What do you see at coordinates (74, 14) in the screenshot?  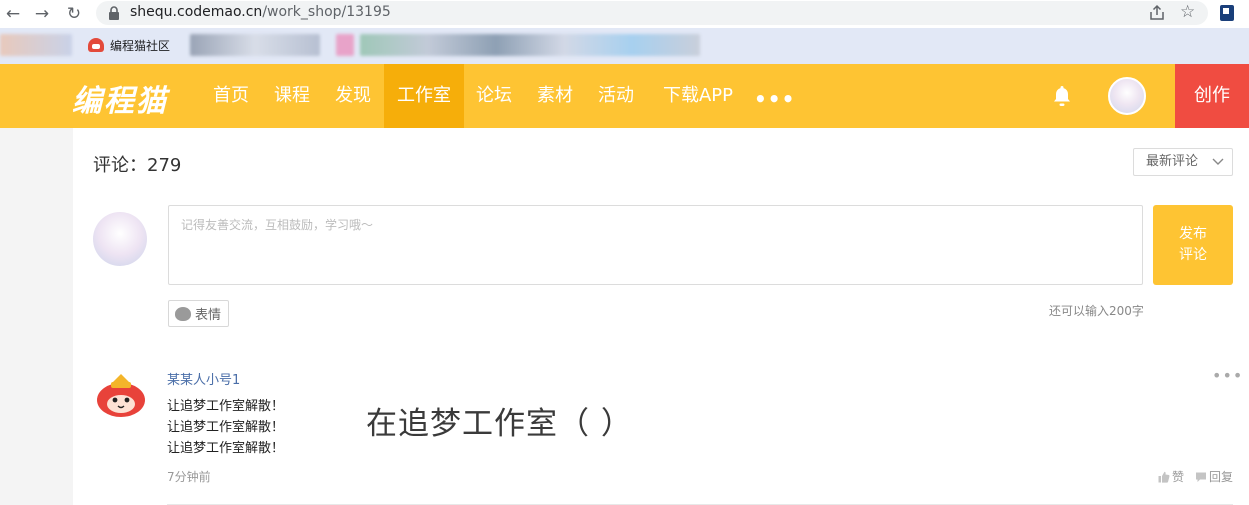 I see `reload-icon: ↻` at bounding box center [74, 14].